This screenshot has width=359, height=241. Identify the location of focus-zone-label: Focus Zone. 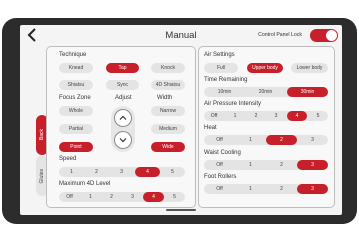
(75, 98).